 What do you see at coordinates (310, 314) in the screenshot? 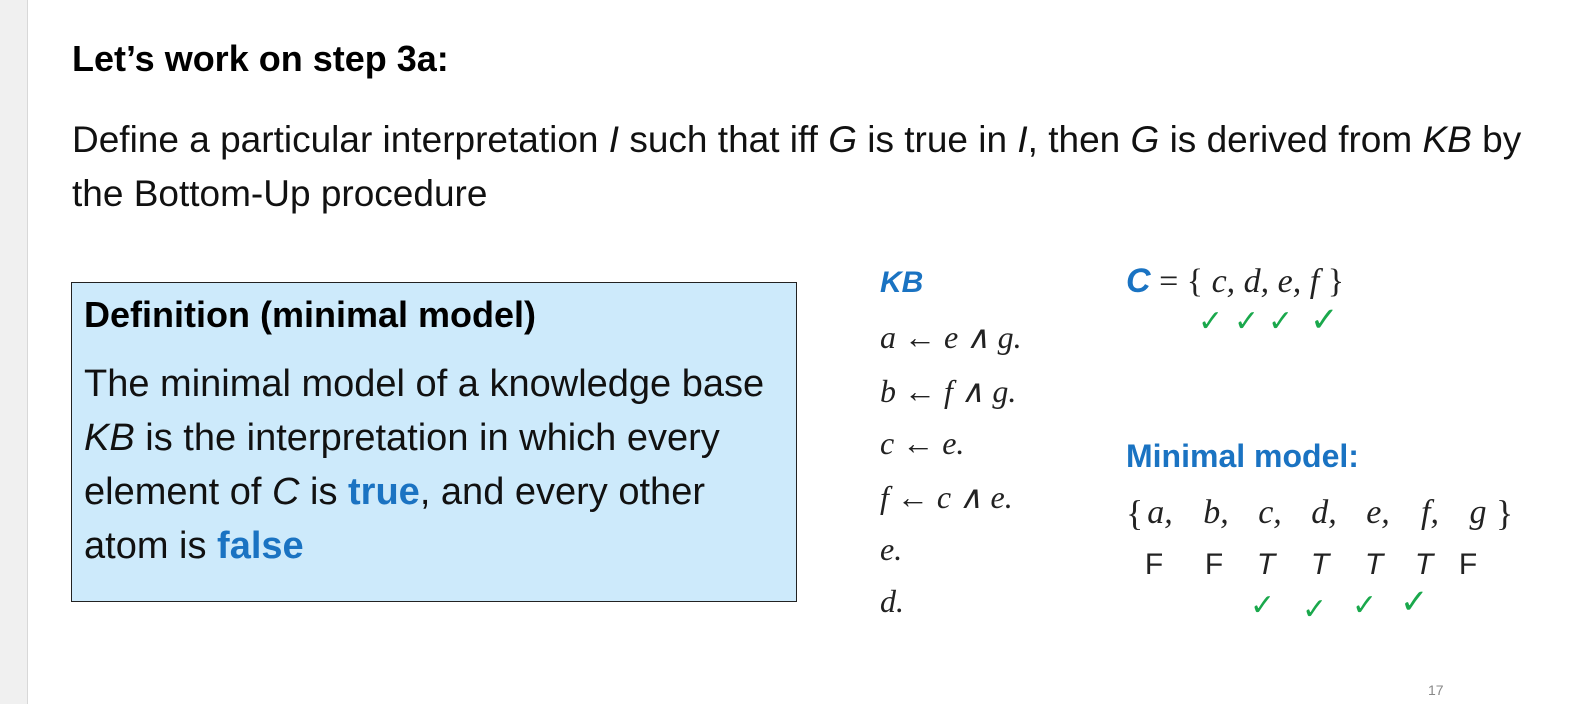
I see `definition-heading: Definition (minimal model)` at bounding box center [310, 314].